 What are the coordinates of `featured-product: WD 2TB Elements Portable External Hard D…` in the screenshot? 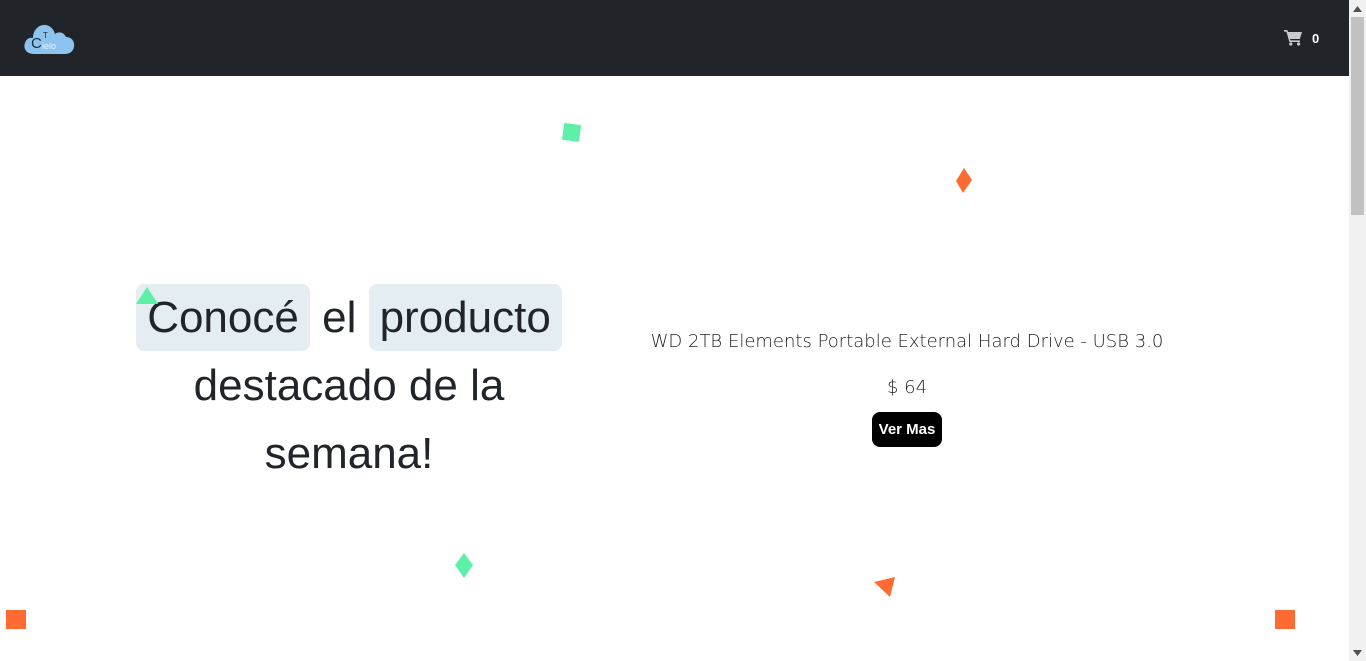 It's located at (907, 386).